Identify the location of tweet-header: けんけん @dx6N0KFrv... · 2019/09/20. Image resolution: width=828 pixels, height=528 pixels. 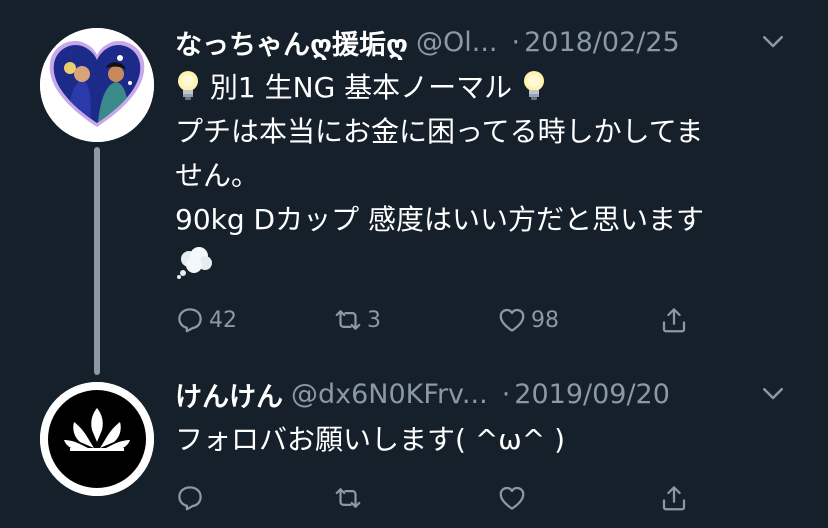
(481, 394).